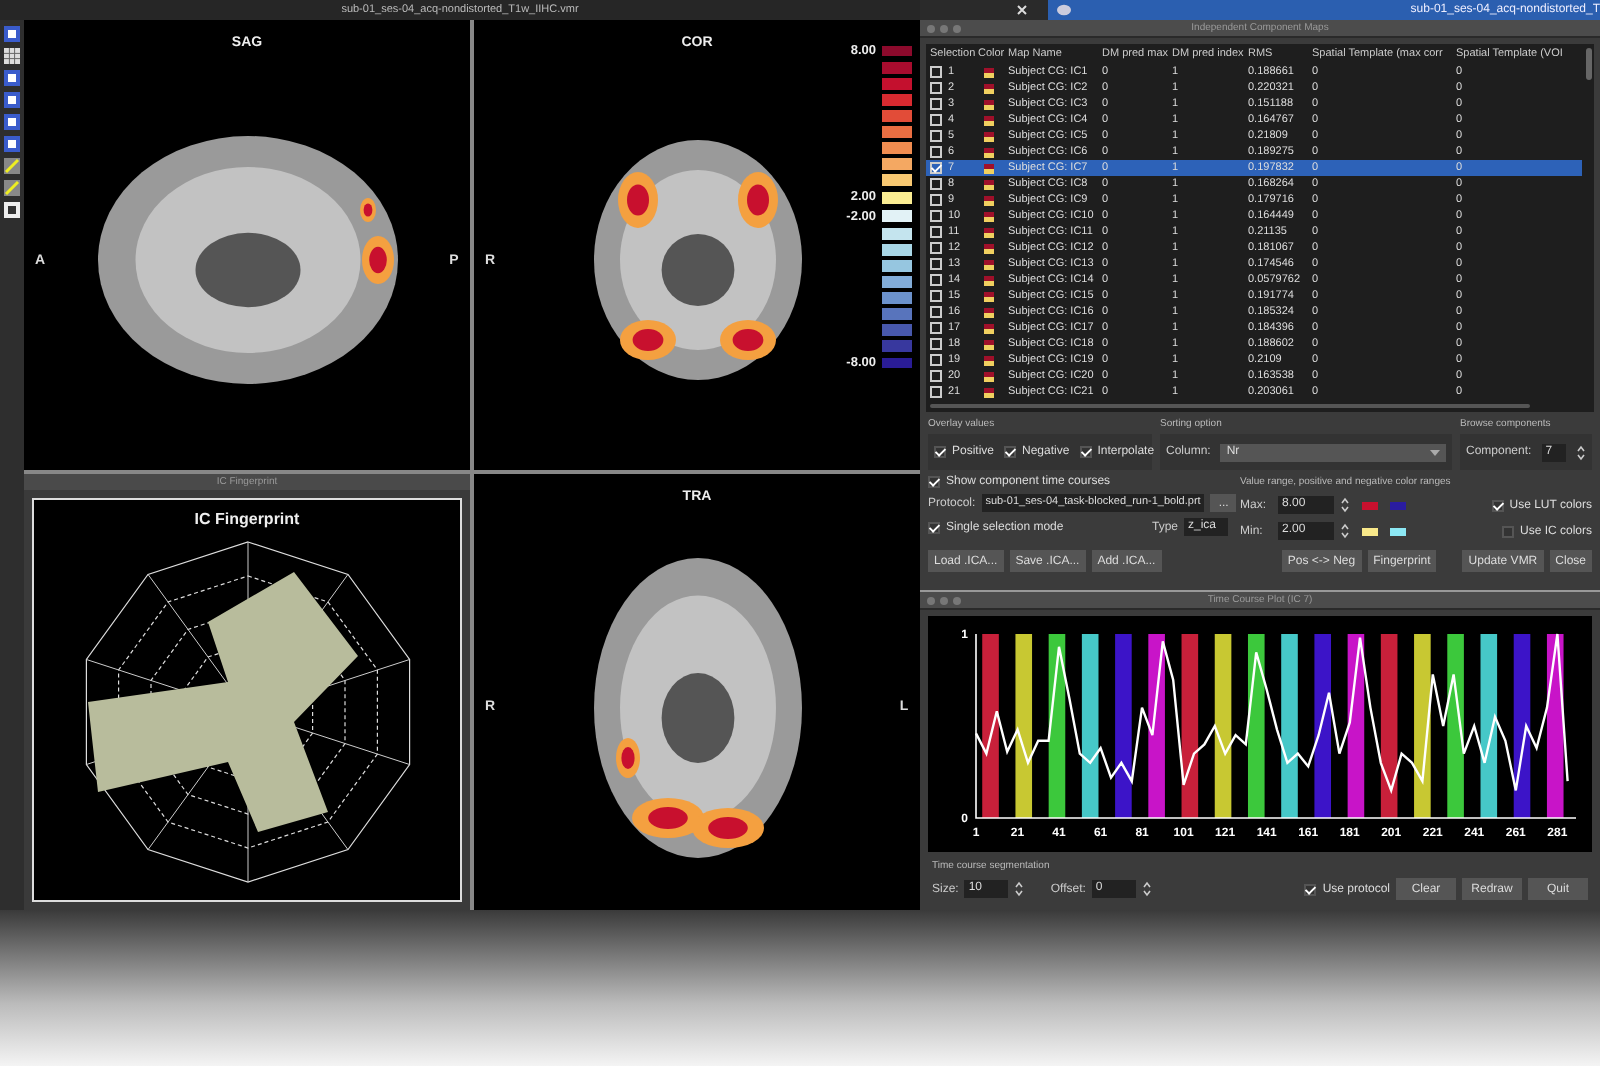  What do you see at coordinates (247, 519) in the screenshot?
I see `chart-title: IC Fingerprint` at bounding box center [247, 519].